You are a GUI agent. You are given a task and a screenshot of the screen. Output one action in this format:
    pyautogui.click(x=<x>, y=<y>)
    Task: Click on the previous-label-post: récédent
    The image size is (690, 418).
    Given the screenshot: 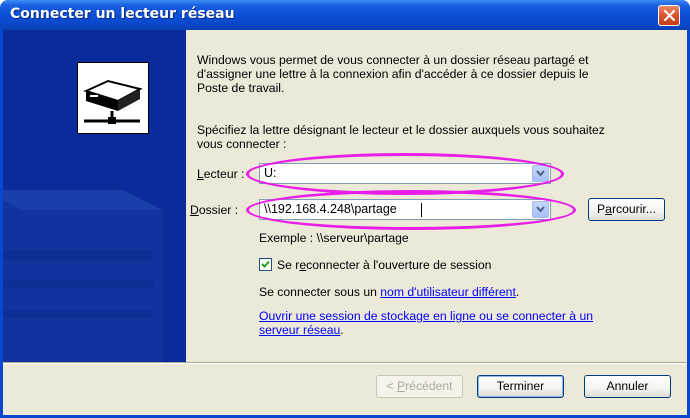 What is the action you would take?
    pyautogui.click(x=429, y=386)
    